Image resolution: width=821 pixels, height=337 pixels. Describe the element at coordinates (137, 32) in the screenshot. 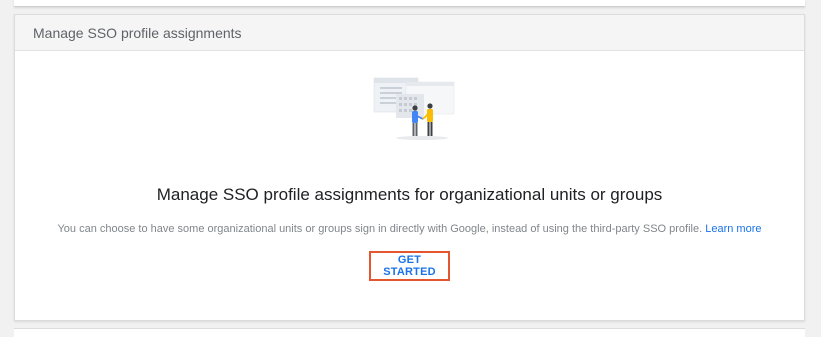

I see `card-title: Manage SSO profile assignments` at that location.